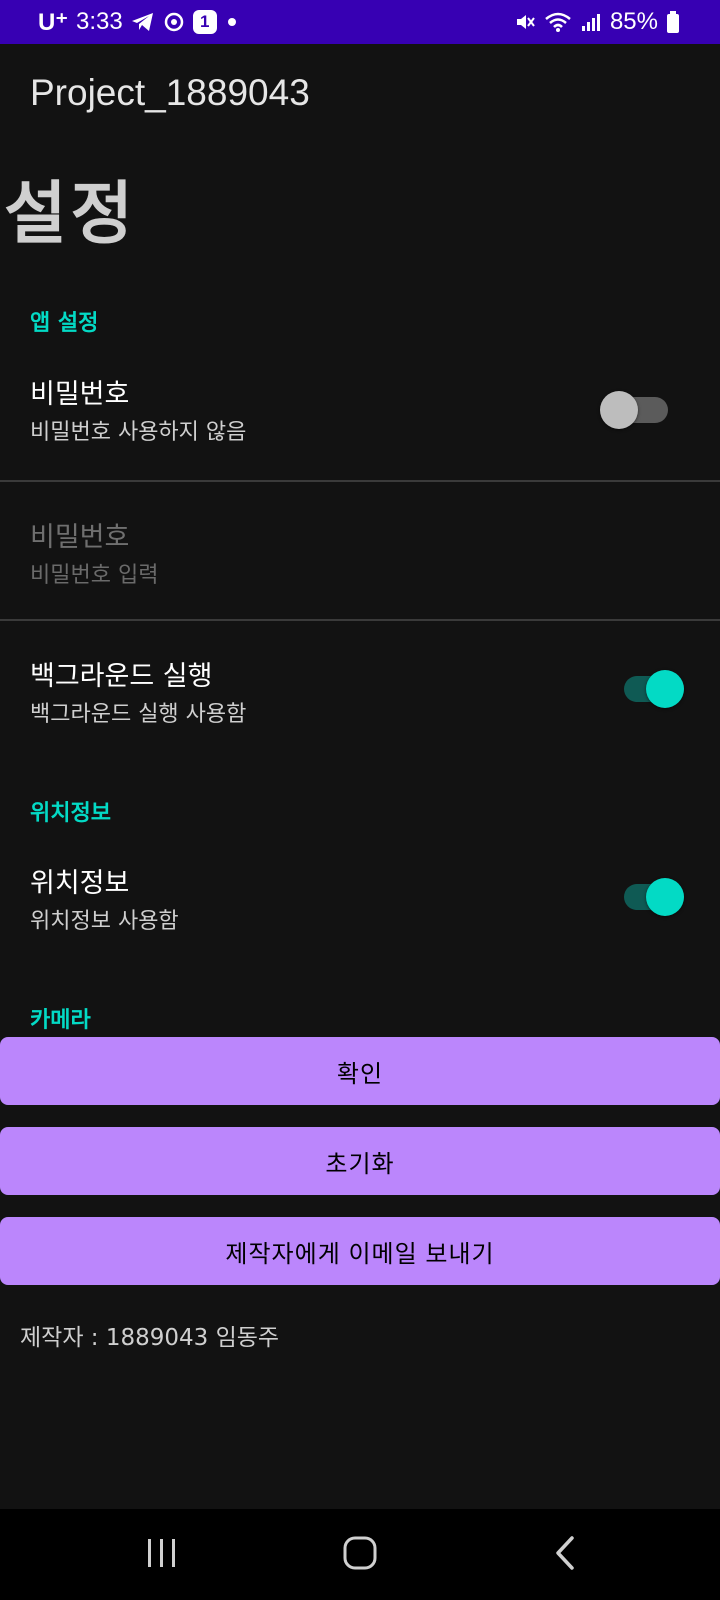  What do you see at coordinates (60, 1020) in the screenshot?
I see `category-camera: 카메라` at bounding box center [60, 1020].